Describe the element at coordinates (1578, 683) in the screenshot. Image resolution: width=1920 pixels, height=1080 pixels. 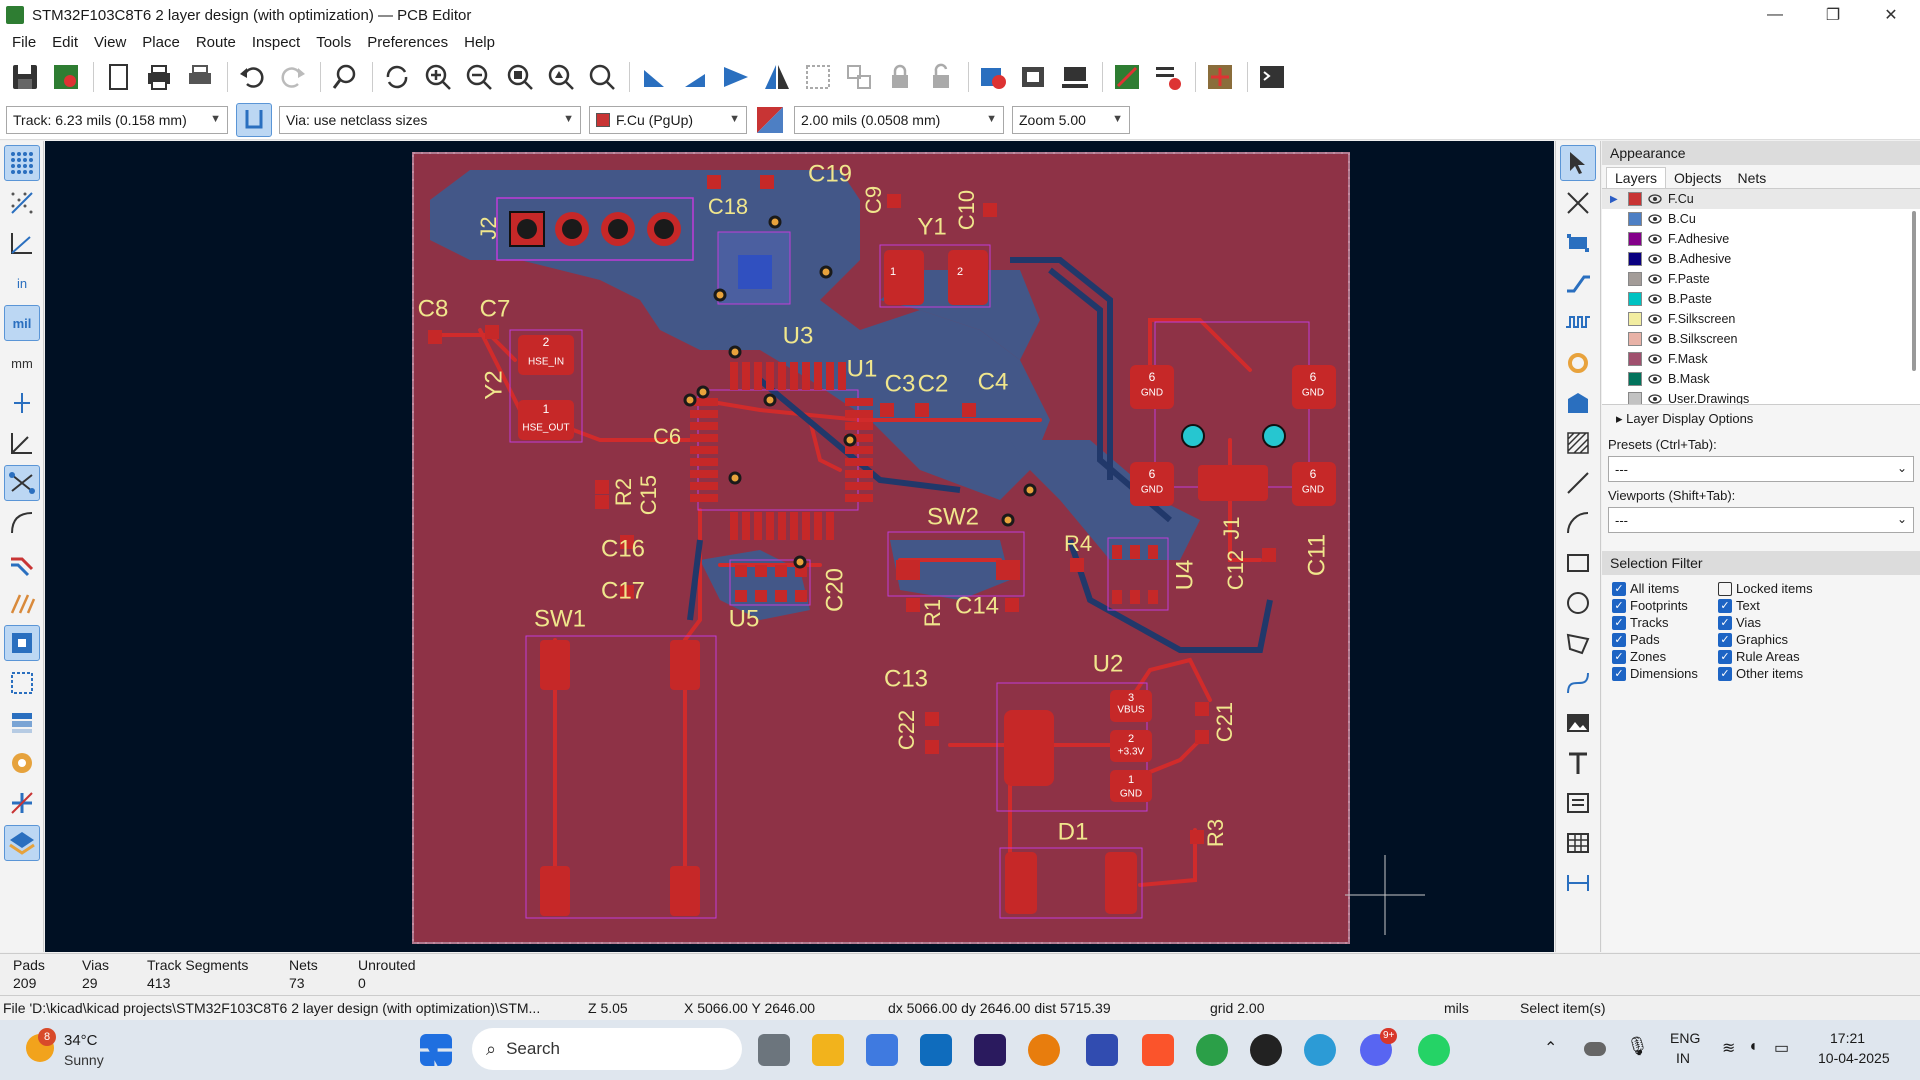
I see `draw-bezier-icon` at that location.